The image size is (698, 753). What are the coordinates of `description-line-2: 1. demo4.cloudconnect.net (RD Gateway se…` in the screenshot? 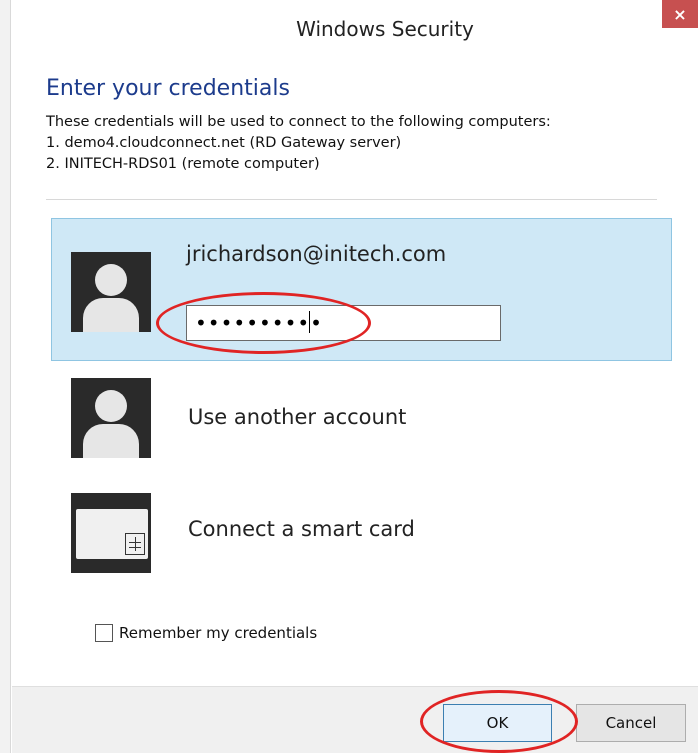 It's located at (224, 143).